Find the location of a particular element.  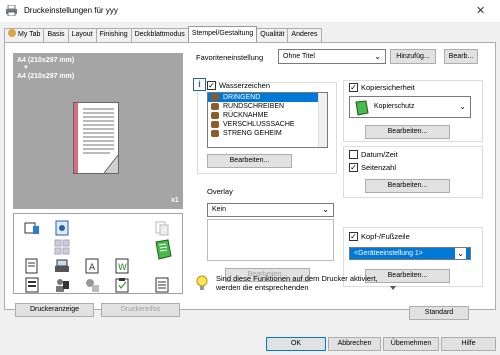

info-note-line2: werden die entsprechenden is located at coordinates (262, 287).